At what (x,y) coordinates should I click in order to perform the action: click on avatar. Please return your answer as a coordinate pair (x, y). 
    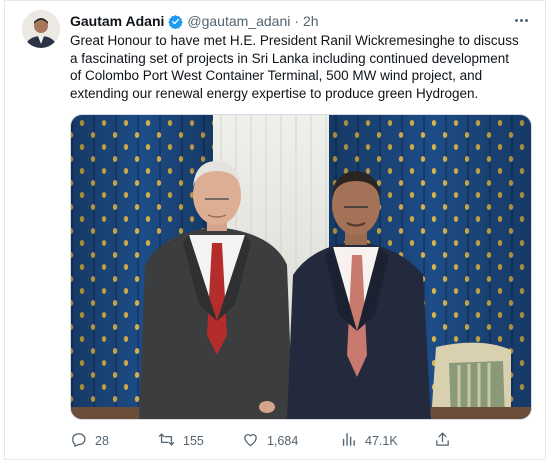
    Looking at the image, I should click on (41, 29).